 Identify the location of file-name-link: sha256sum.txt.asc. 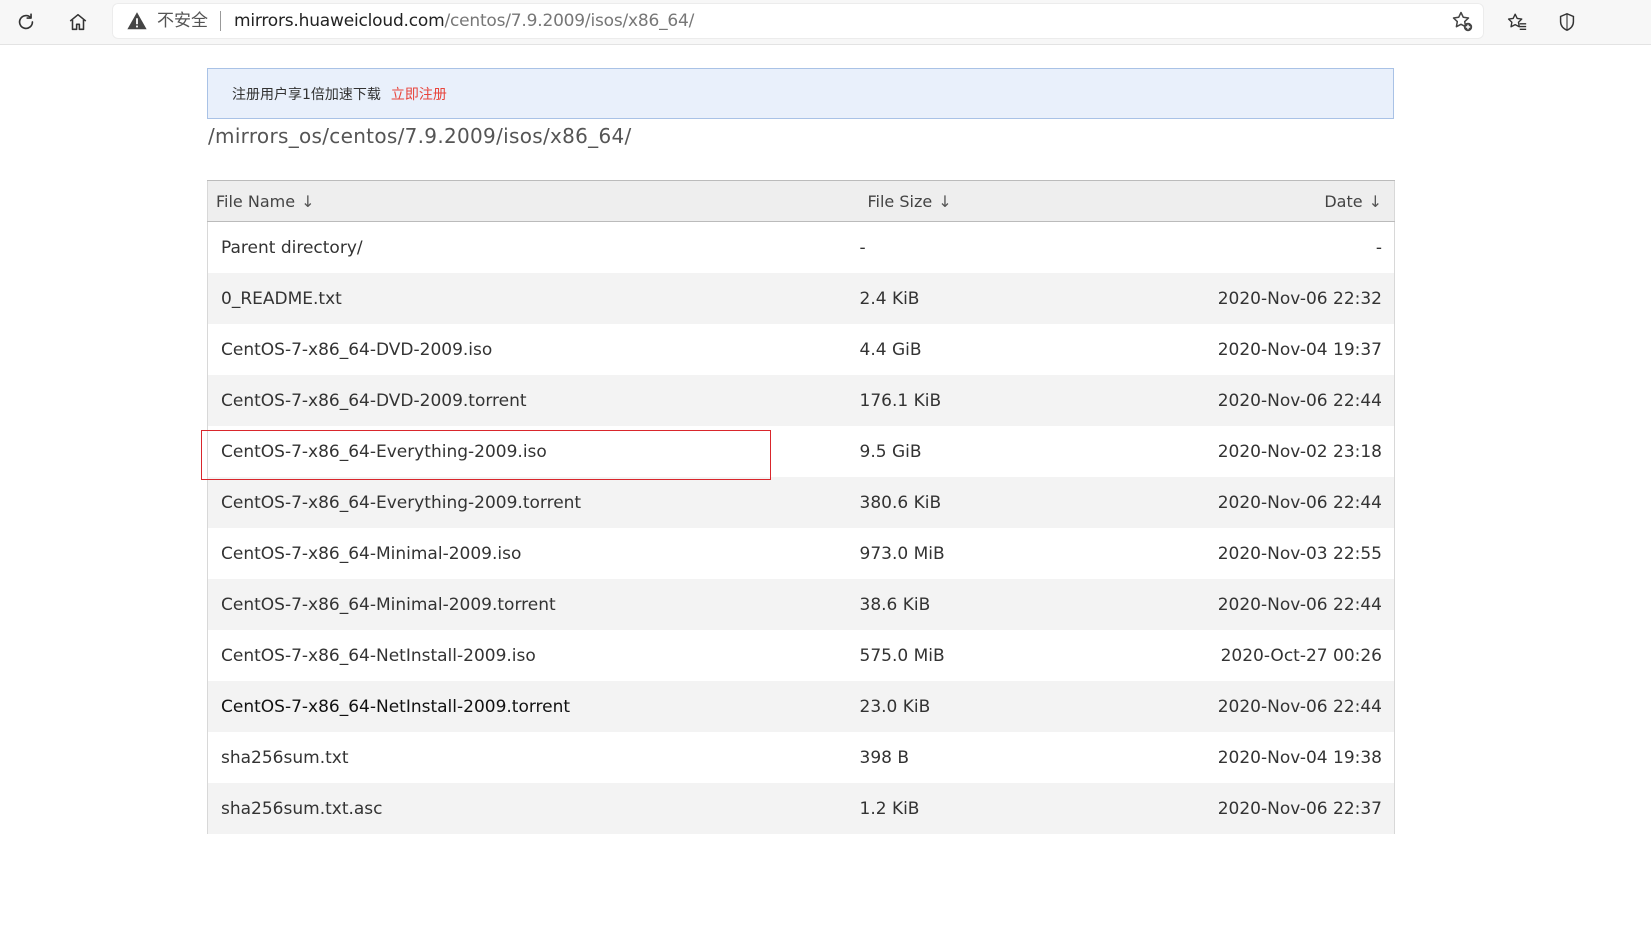
(533, 808).